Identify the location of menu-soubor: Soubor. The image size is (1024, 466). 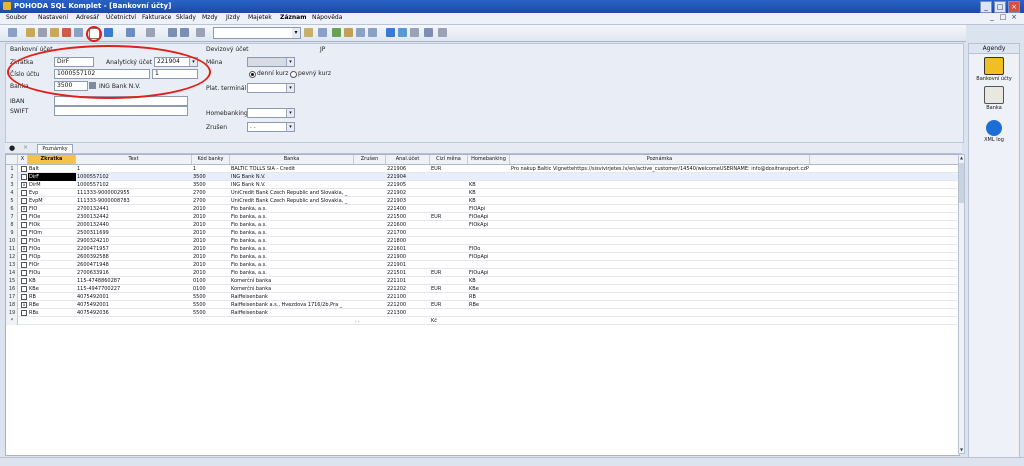
(16, 17).